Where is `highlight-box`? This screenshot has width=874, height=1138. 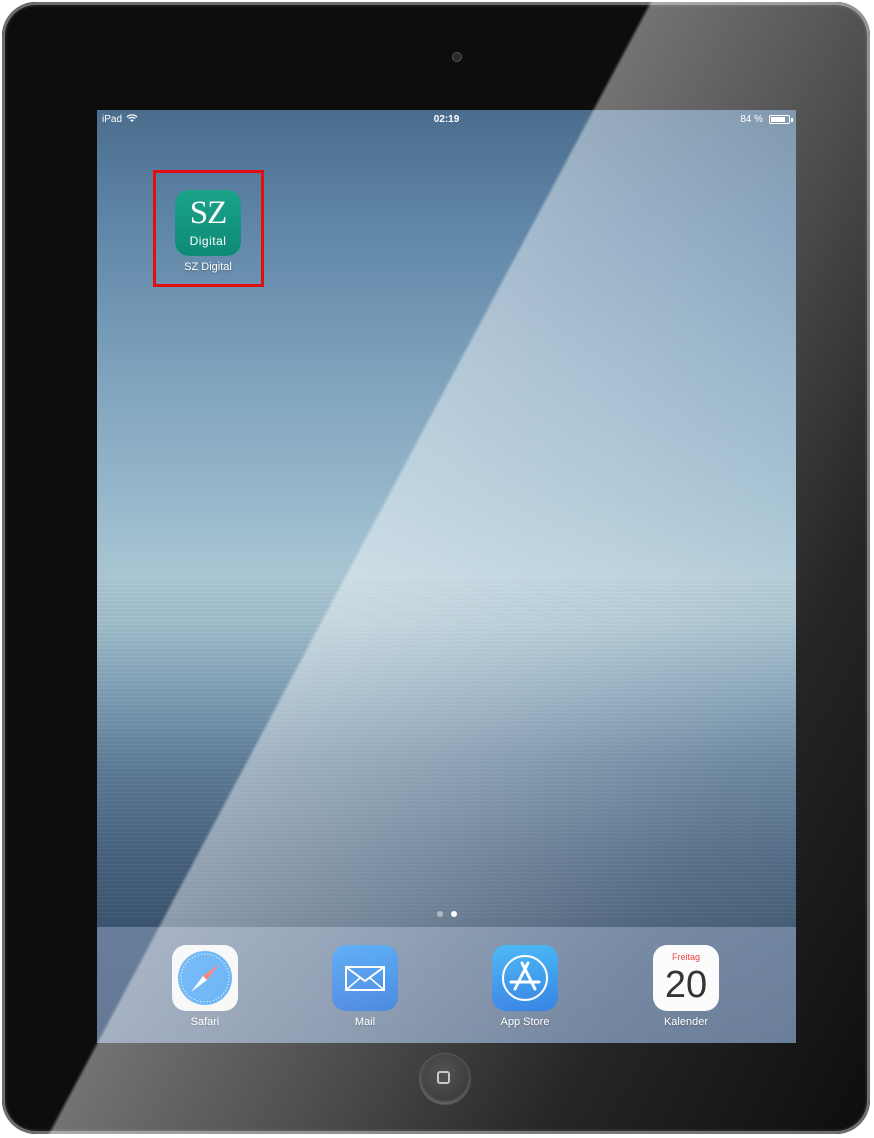 highlight-box is located at coordinates (208, 228).